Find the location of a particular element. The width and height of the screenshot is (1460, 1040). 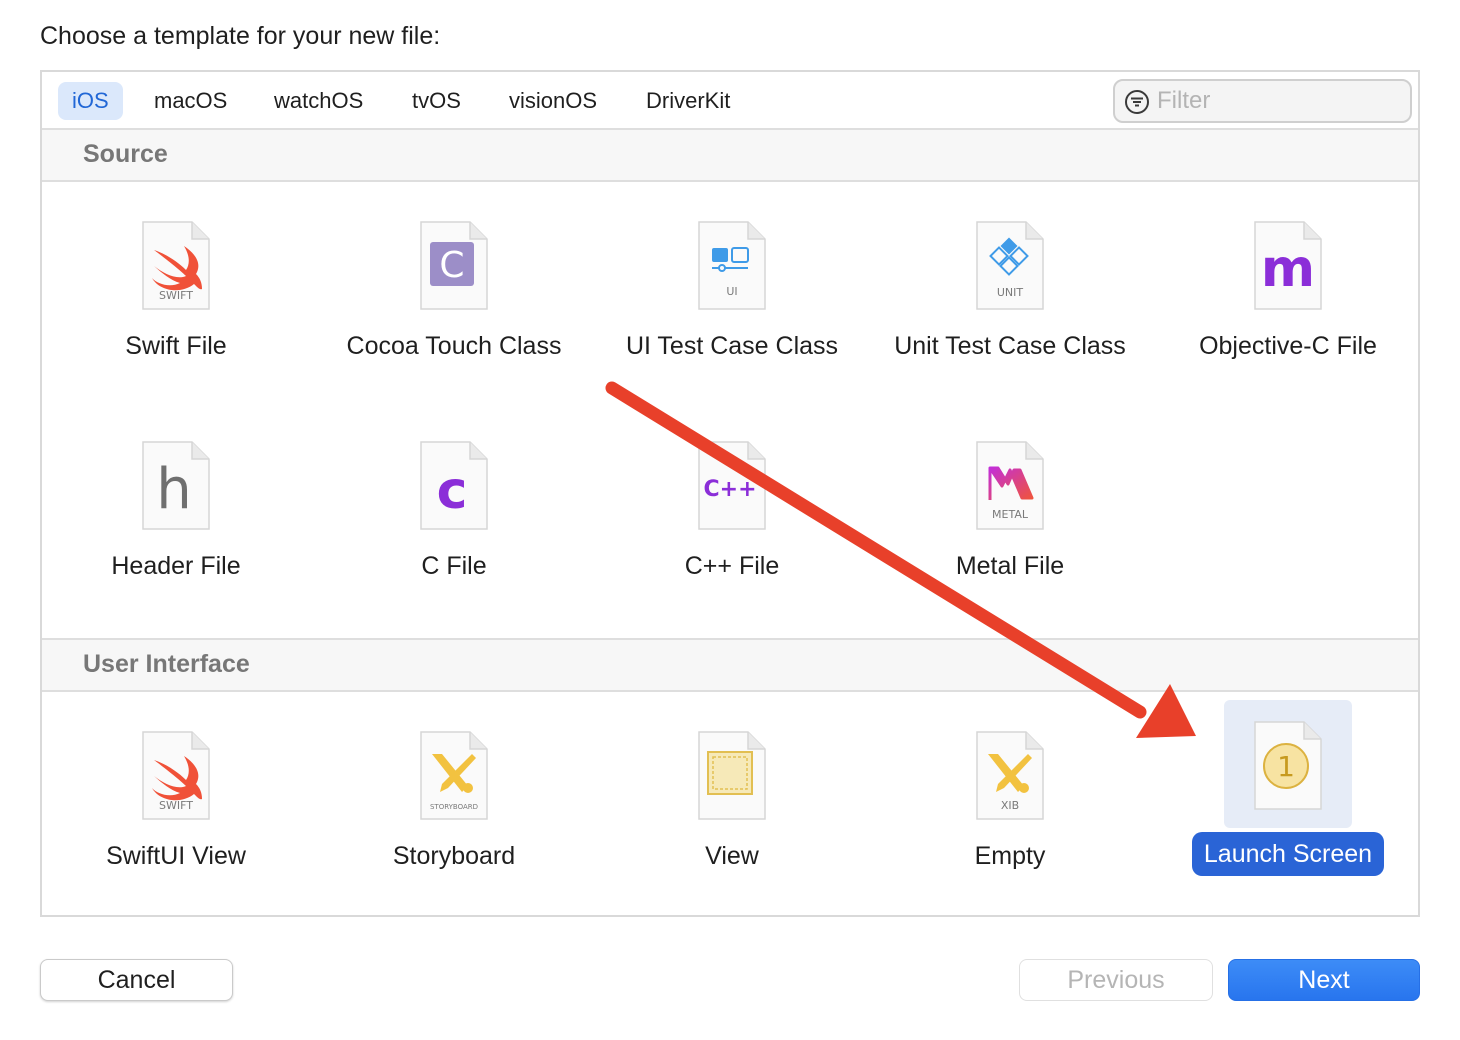

swiftui-icon: SWIFT is located at coordinates (176, 775).